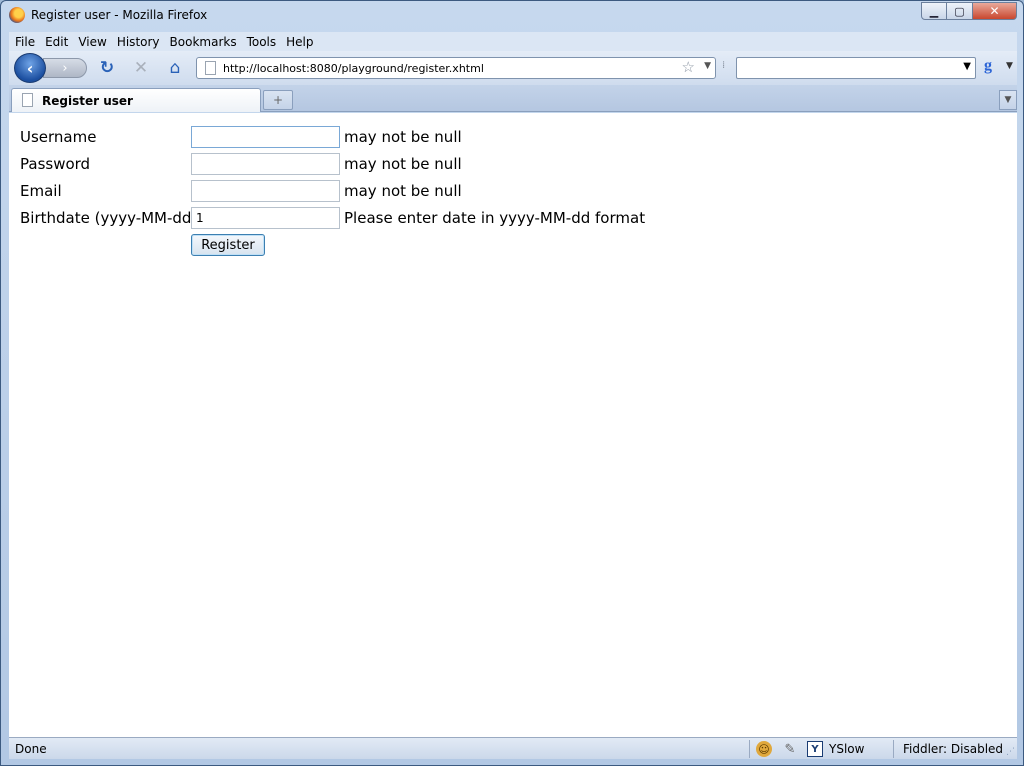 The image size is (1024, 766). What do you see at coordinates (56, 42) in the screenshot?
I see `menu-edit: Edit` at bounding box center [56, 42].